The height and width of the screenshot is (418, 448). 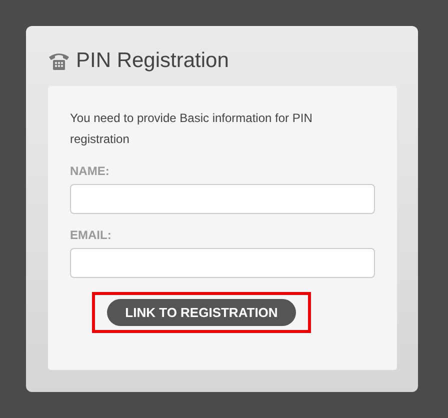 What do you see at coordinates (59, 61) in the screenshot?
I see `telephone-icon` at bounding box center [59, 61].